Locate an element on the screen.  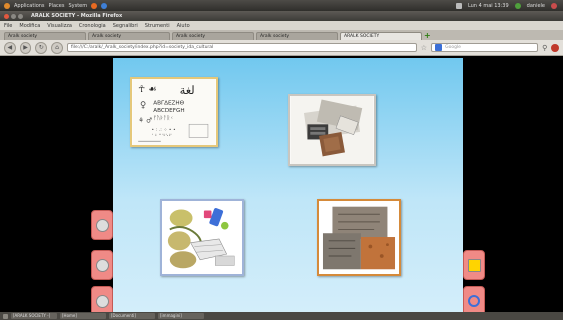
tab-3: Aralk society is located at coordinates (213, 36).